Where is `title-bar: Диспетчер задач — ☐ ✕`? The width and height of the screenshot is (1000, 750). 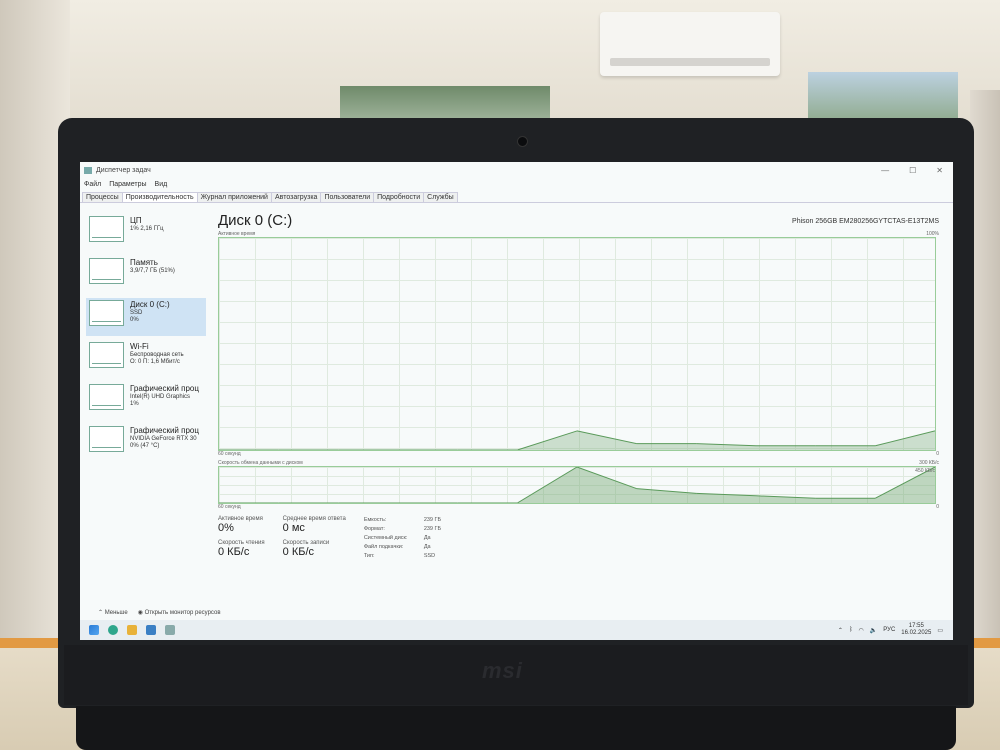 title-bar: Диспетчер задач — ☐ ✕ is located at coordinates (516, 170).